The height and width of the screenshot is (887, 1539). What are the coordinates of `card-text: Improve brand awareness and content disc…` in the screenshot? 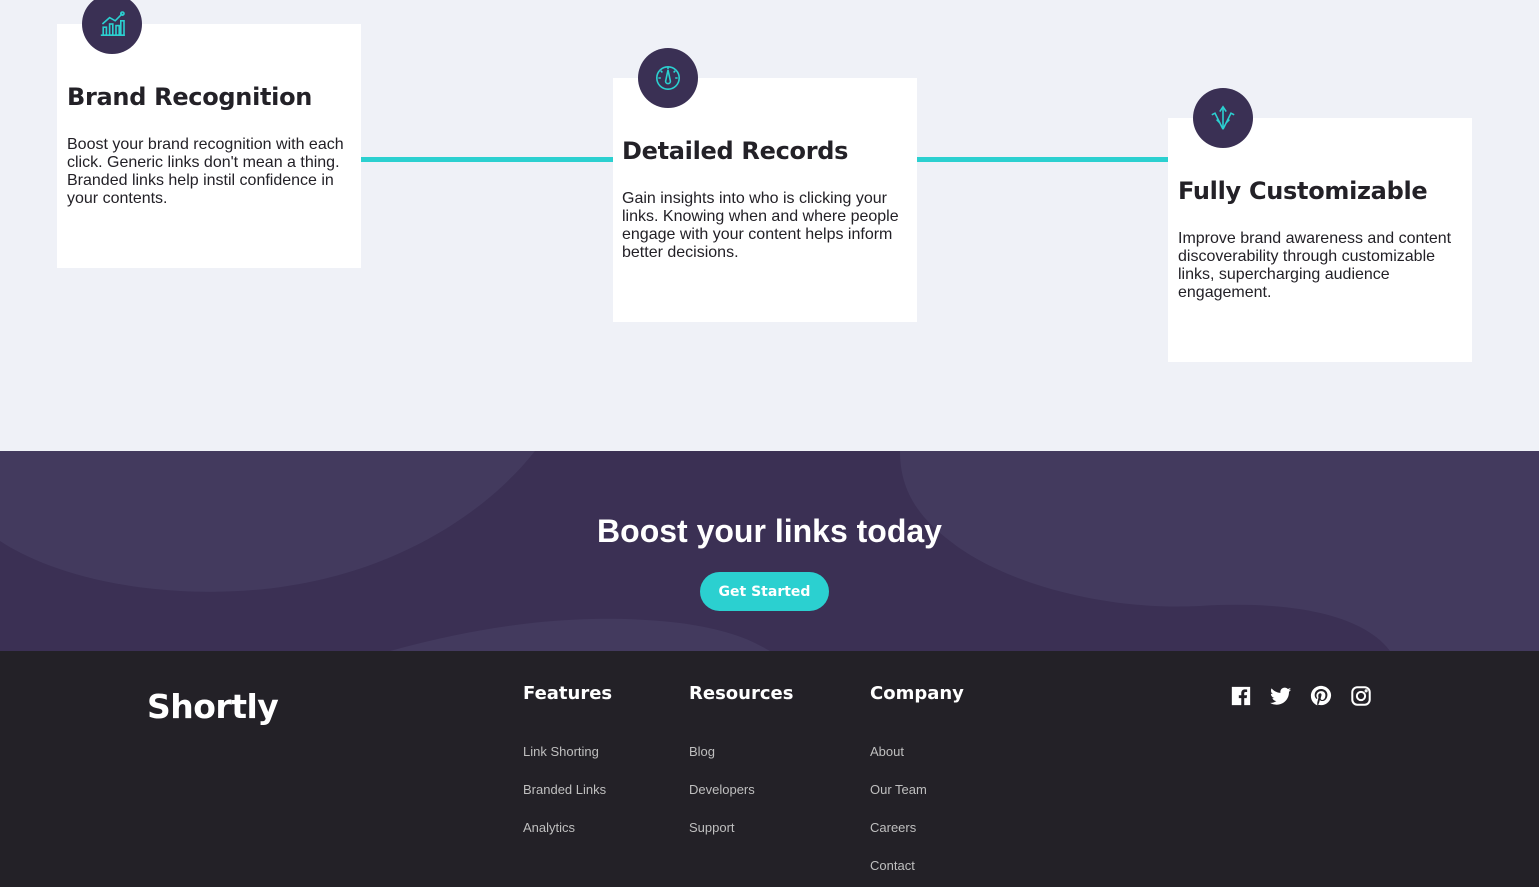 It's located at (1315, 265).